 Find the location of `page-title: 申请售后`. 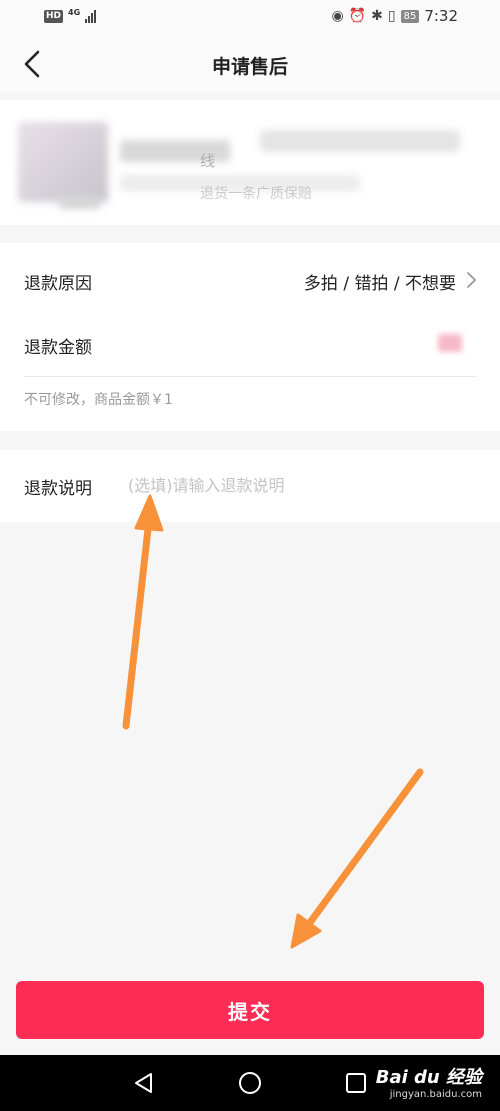

page-title: 申请售后 is located at coordinates (249, 67).